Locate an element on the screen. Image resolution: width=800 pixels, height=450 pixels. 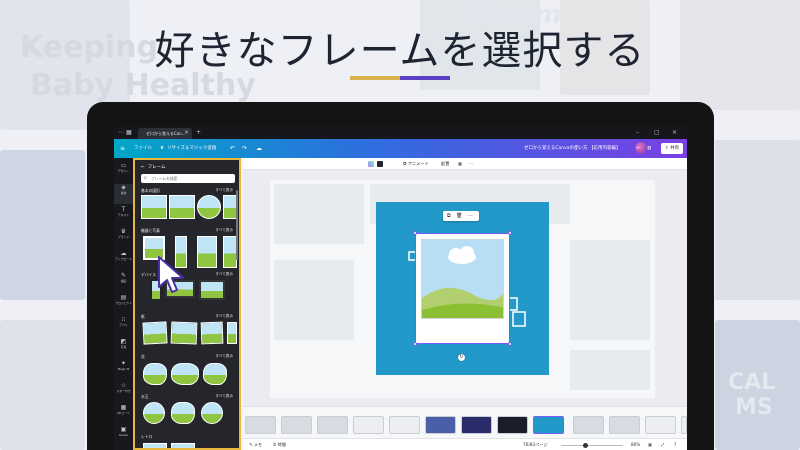
cloud-save-icon: ☁ is located at coordinates (259, 148).